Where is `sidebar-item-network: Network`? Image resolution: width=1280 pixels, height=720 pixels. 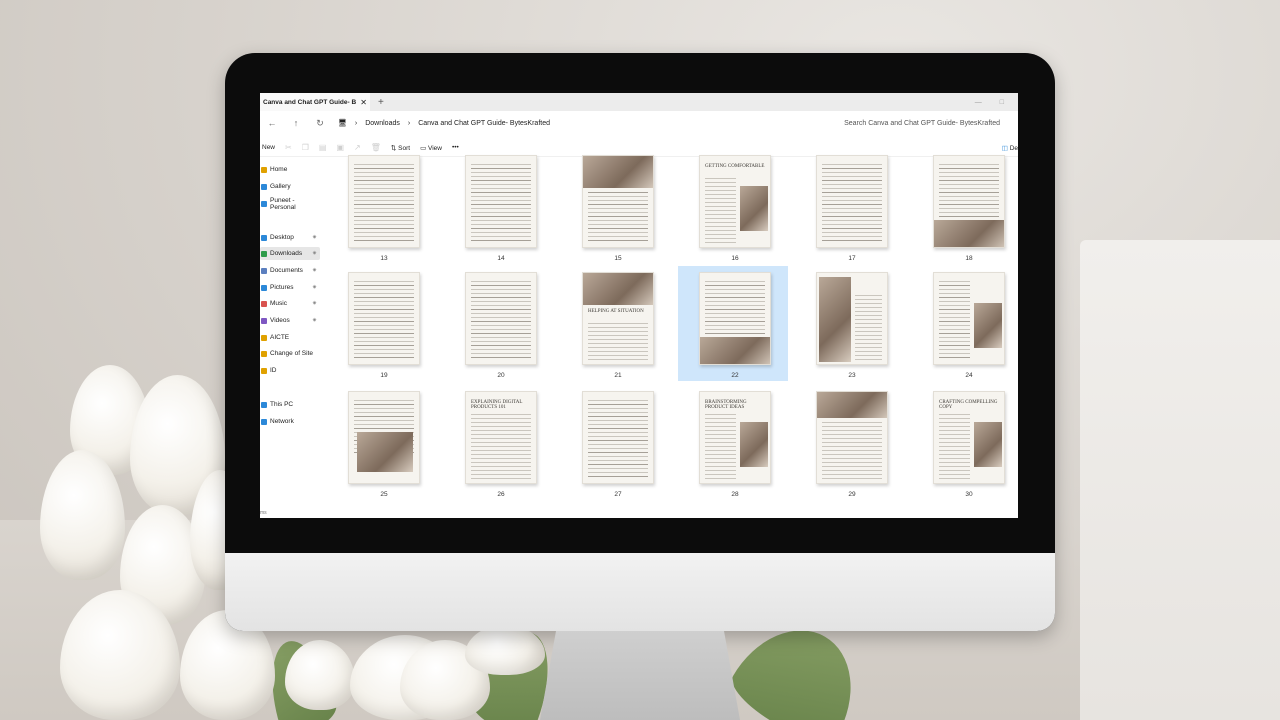
sidebar-item-network: Network is located at coordinates (290, 421).